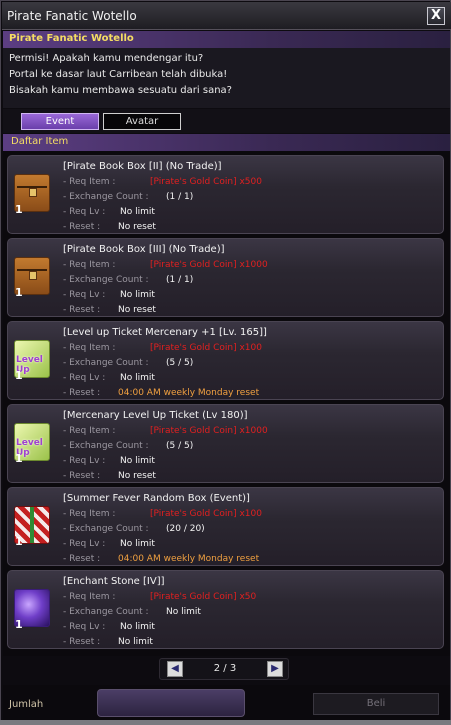  What do you see at coordinates (108, 642) in the screenshot?
I see `reset-row: - Reset : No limit` at bounding box center [108, 642].